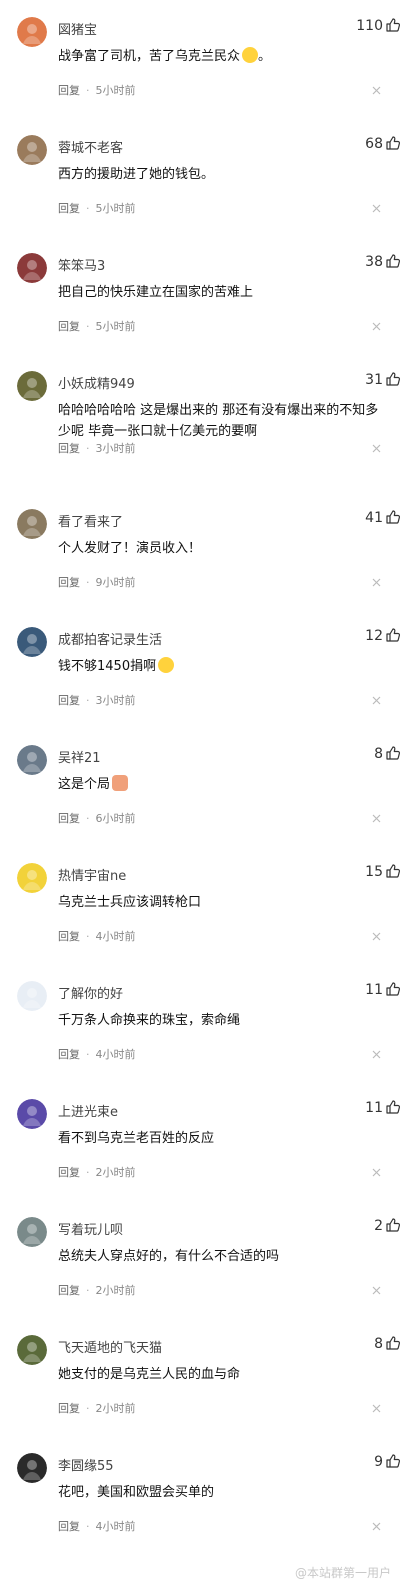 This screenshot has width=413, height=1595. Describe the element at coordinates (206, 905) in the screenshot. I see `comment-item: 热情宇宙ne 15 乌克兰士兵应该调转枪口 回复 · 4小时前` at that location.